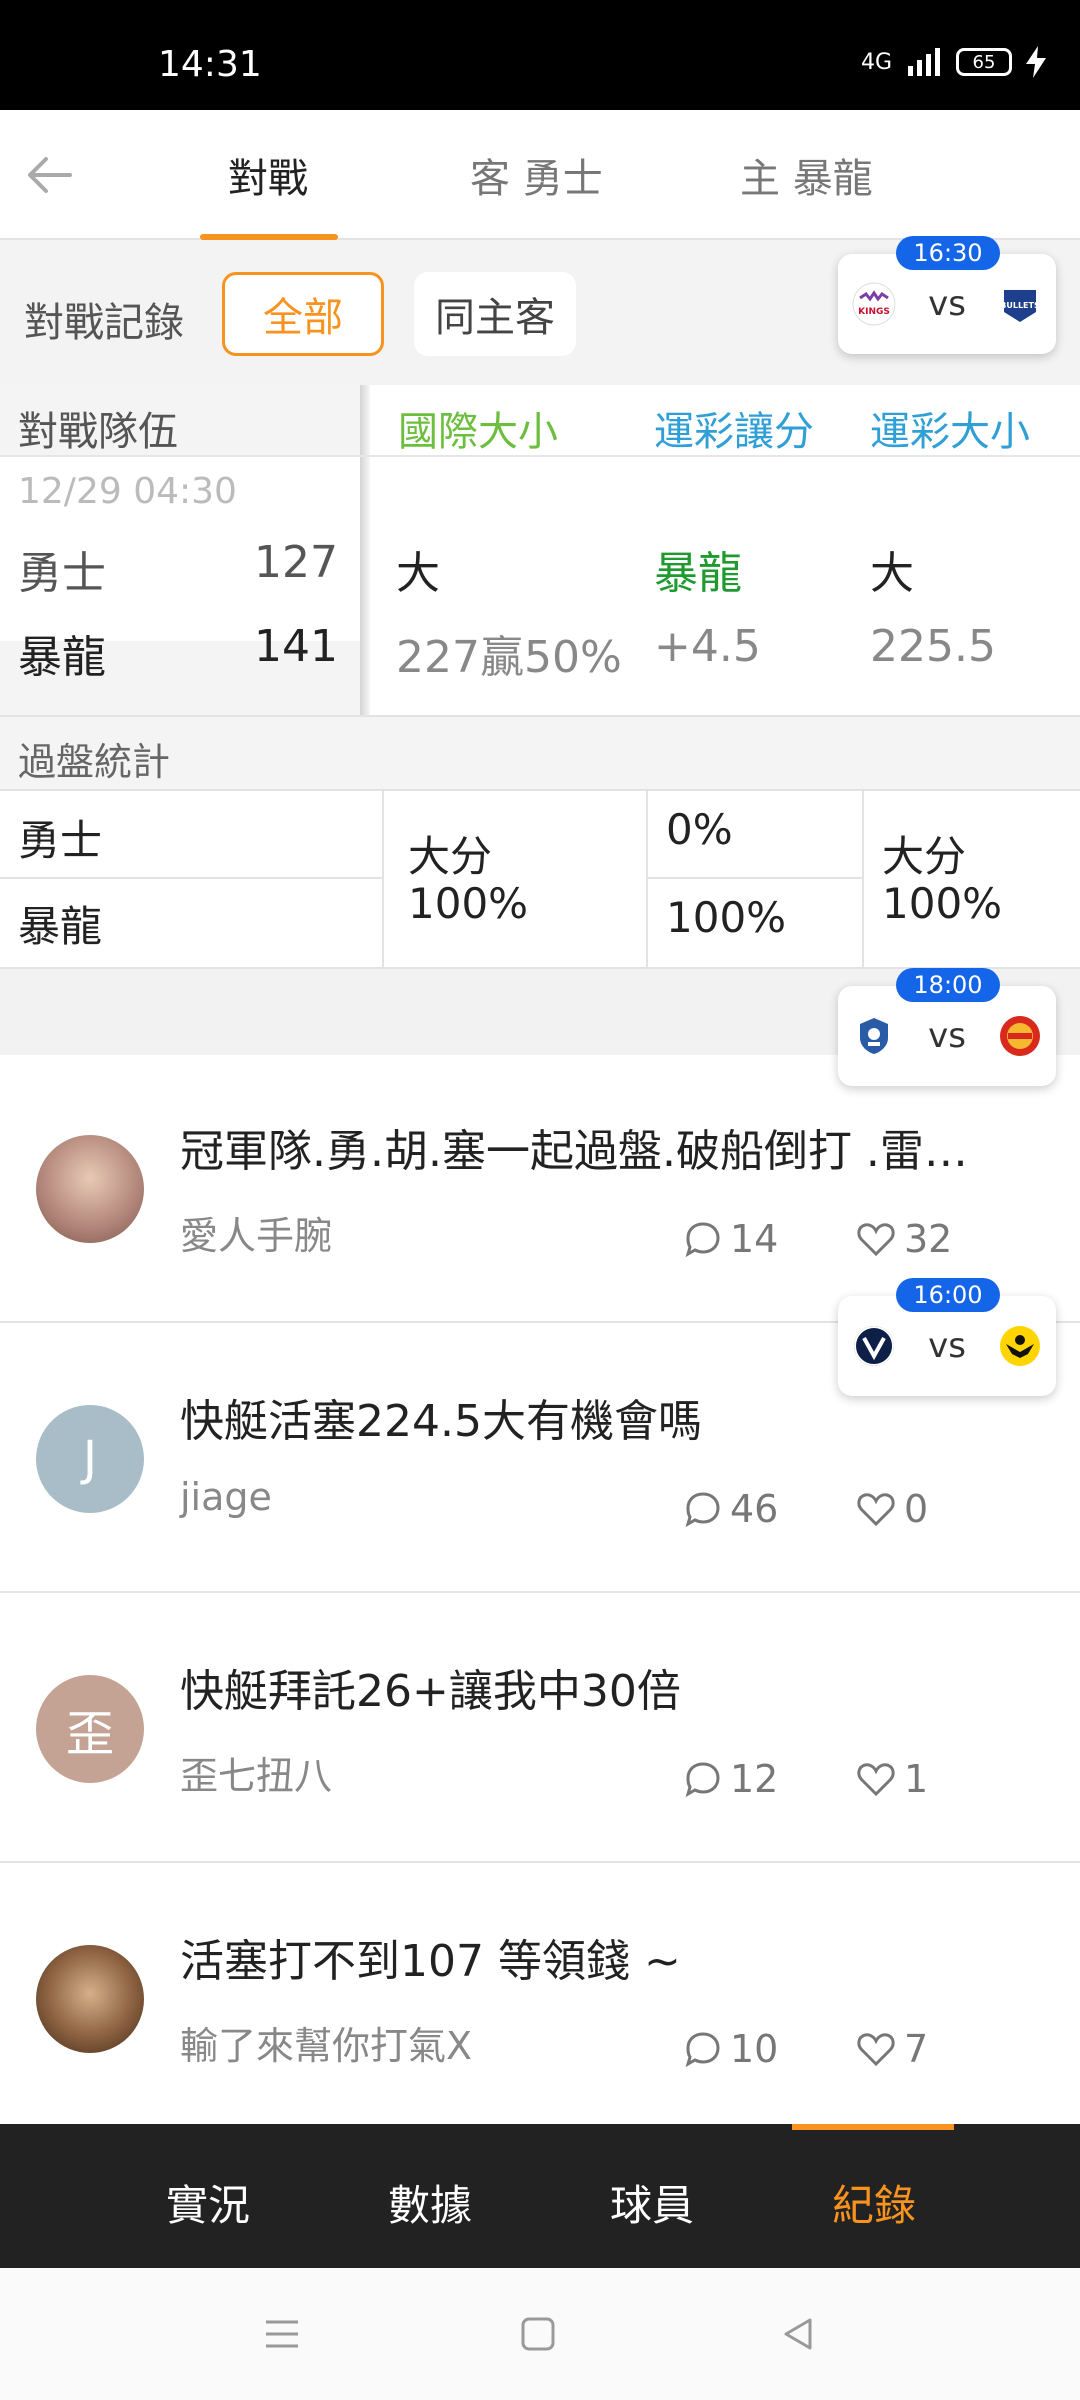  I want to click on battery-level: 65, so click(984, 62).